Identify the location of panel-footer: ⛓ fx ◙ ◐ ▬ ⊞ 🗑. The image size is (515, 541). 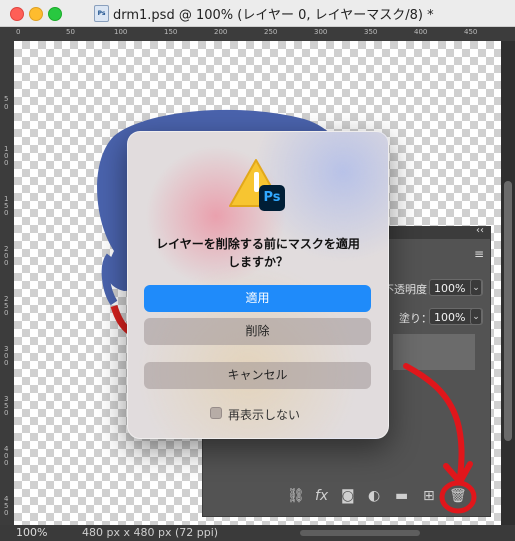
(346, 498).